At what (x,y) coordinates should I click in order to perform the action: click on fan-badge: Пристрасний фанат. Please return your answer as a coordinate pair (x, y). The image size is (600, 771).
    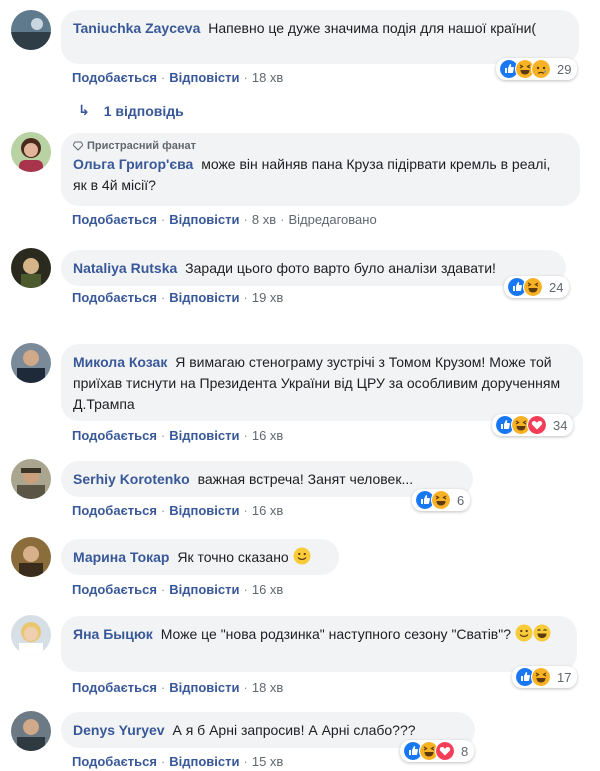
    Looking at the image, I should click on (320, 146).